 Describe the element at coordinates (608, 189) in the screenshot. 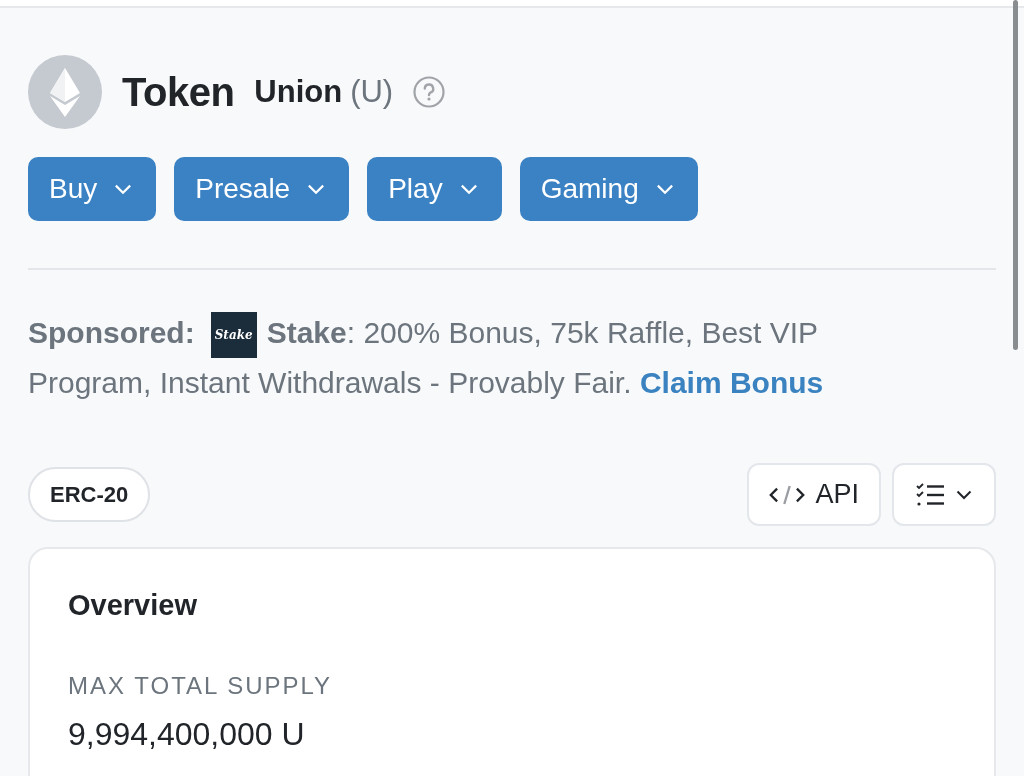

I see `dropdown-button: Gaming` at that location.